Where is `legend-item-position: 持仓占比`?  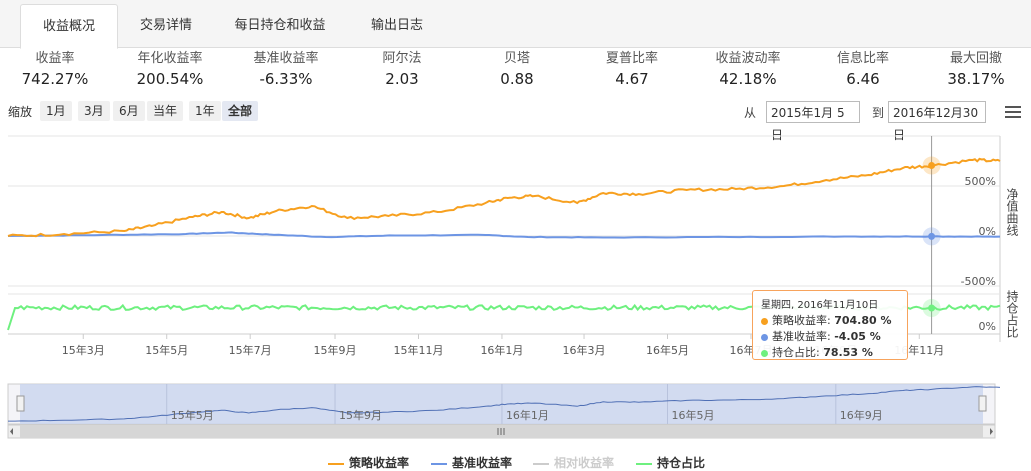 legend-item-position: 持仓占比 is located at coordinates (670, 462).